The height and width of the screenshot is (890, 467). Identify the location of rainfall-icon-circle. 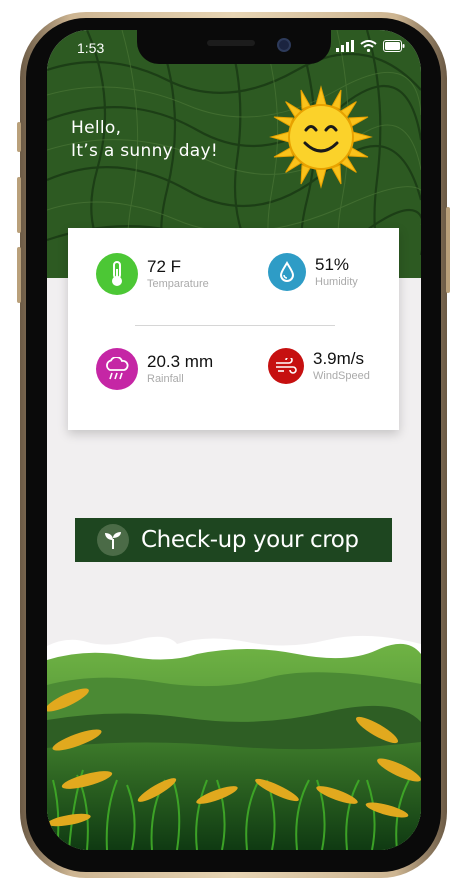
(117, 369).